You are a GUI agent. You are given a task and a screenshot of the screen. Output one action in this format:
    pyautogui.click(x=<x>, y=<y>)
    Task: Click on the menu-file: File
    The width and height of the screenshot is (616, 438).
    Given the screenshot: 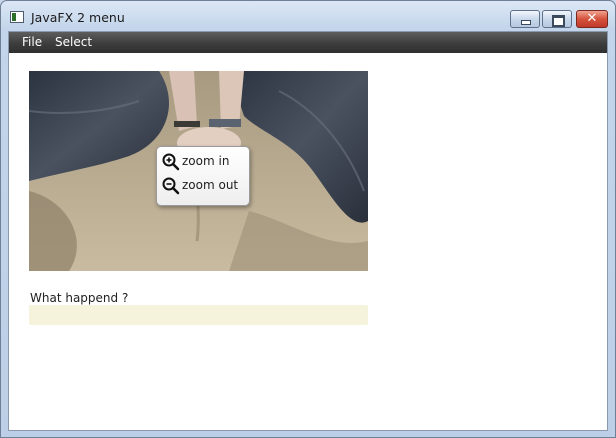 What is the action you would take?
    pyautogui.click(x=32, y=42)
    